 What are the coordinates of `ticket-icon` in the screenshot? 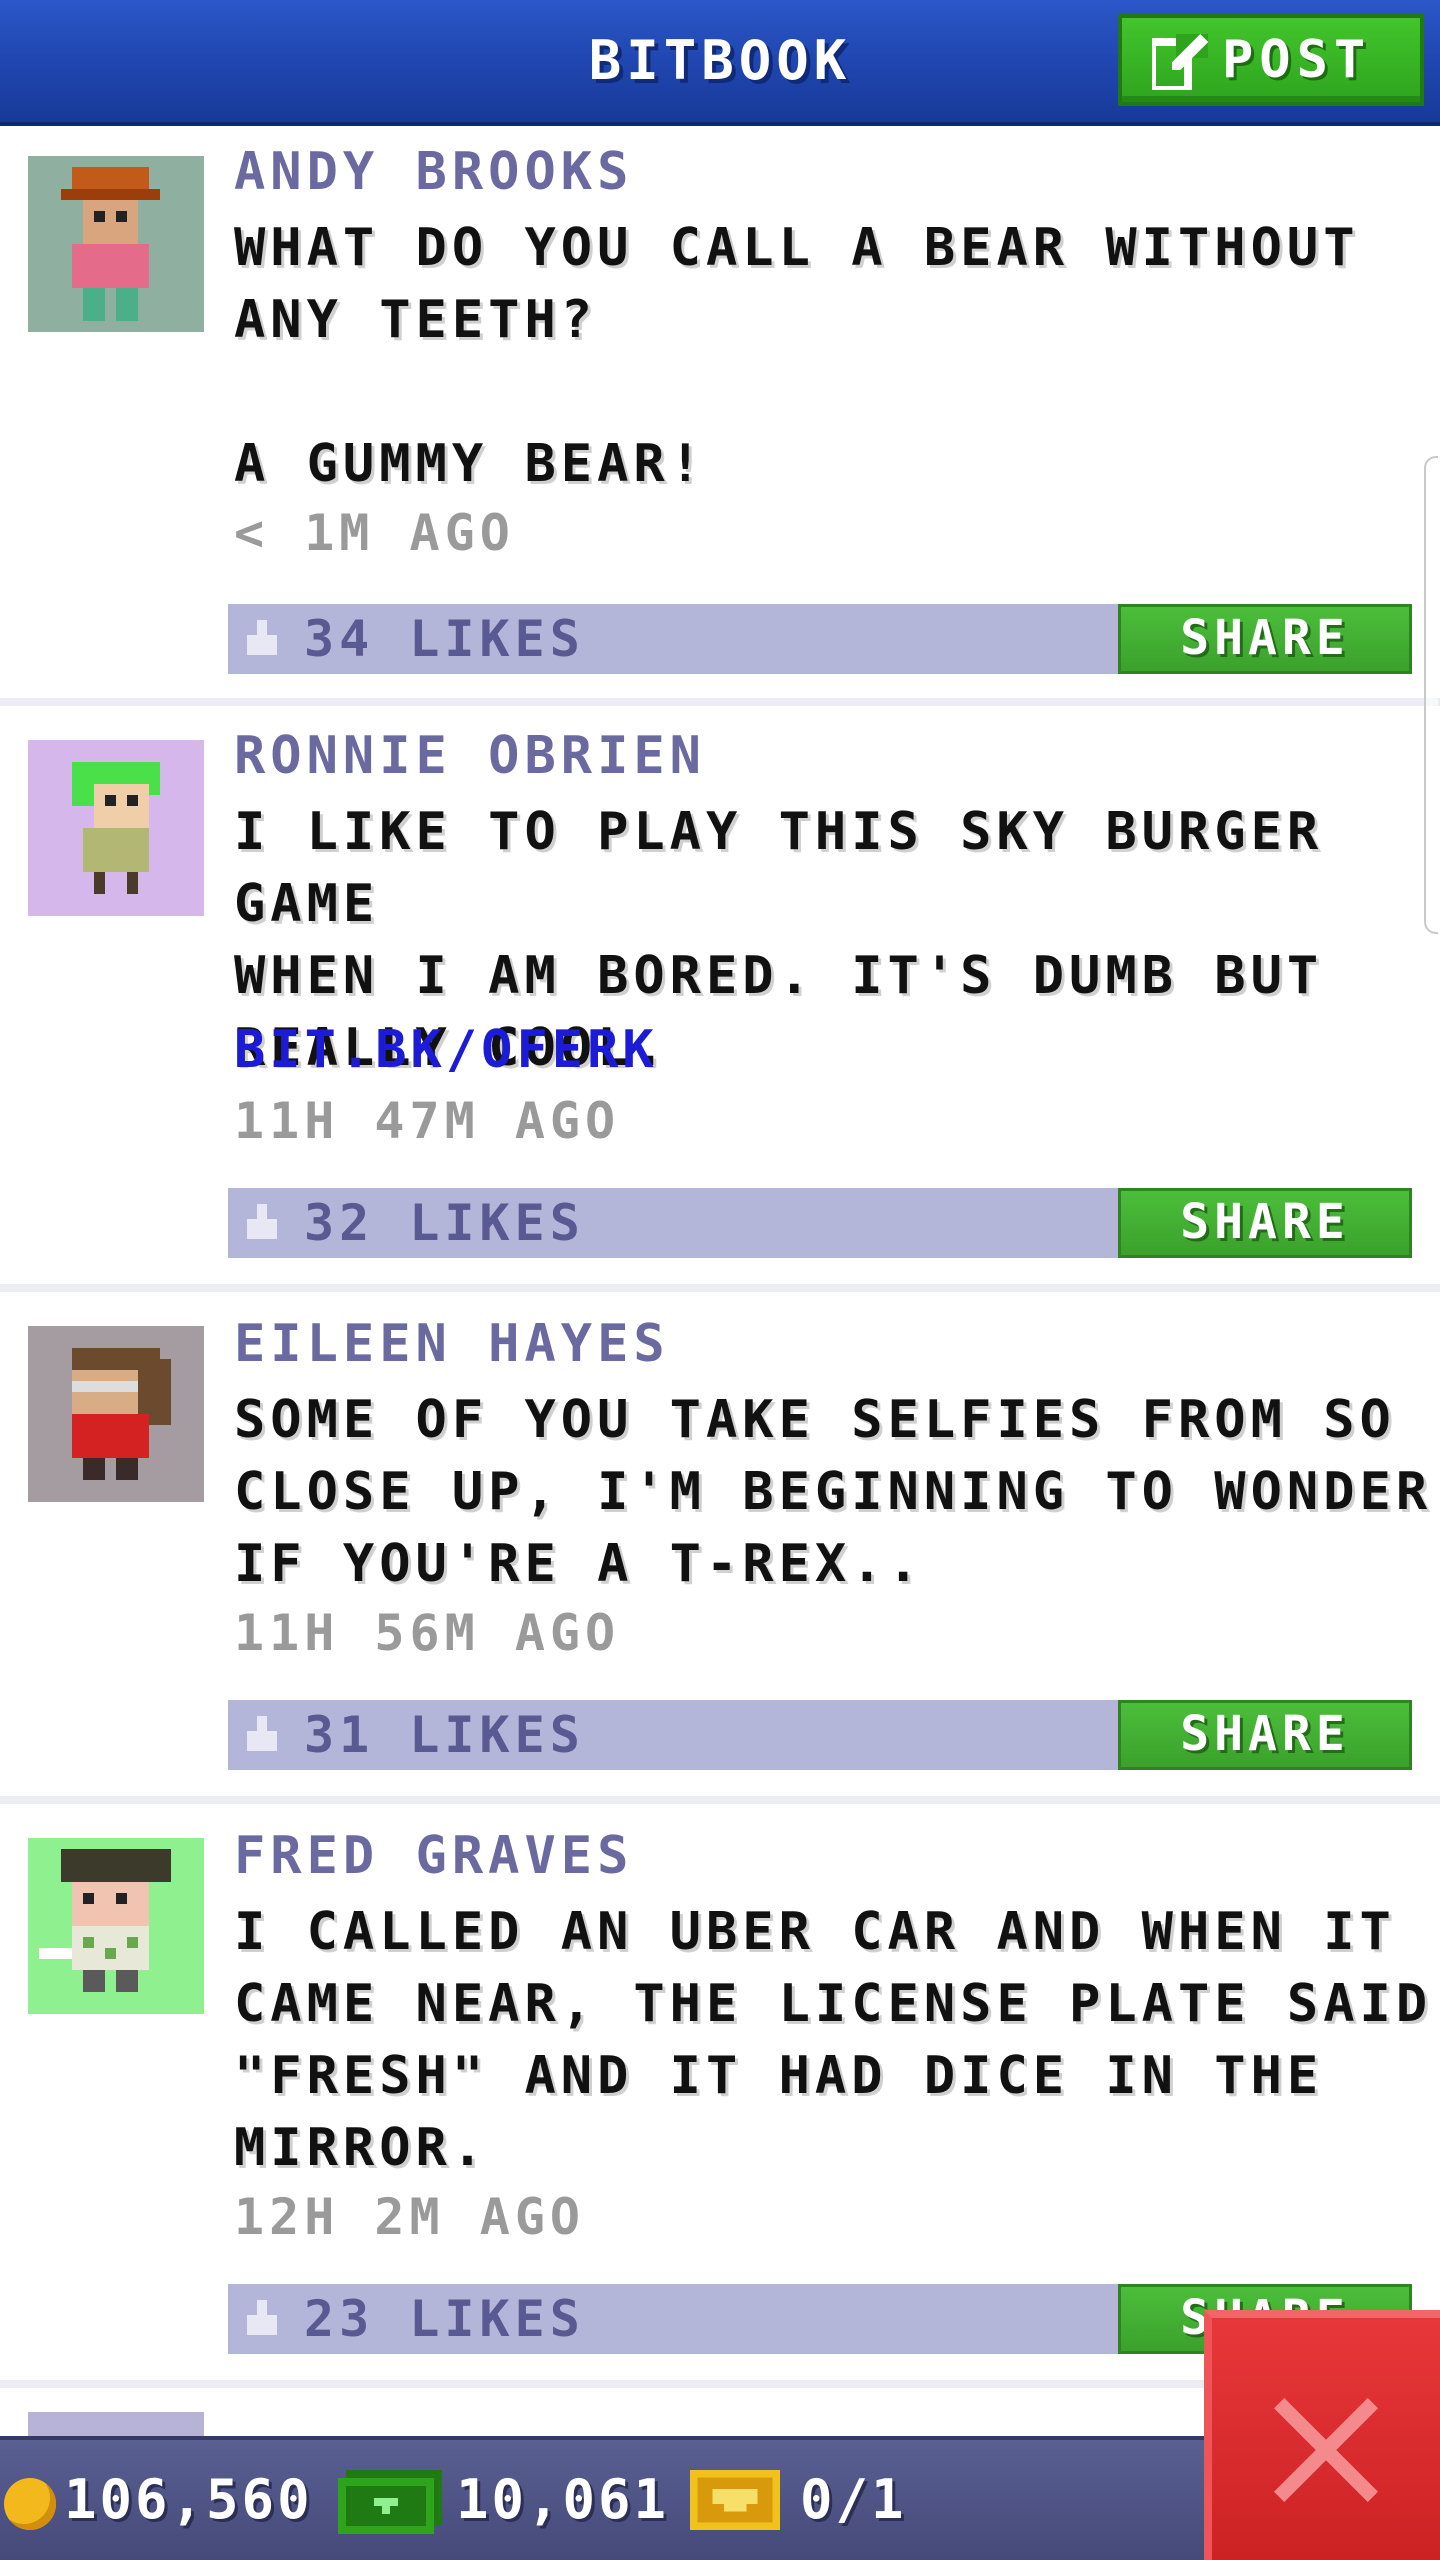 It's located at (735, 2500).